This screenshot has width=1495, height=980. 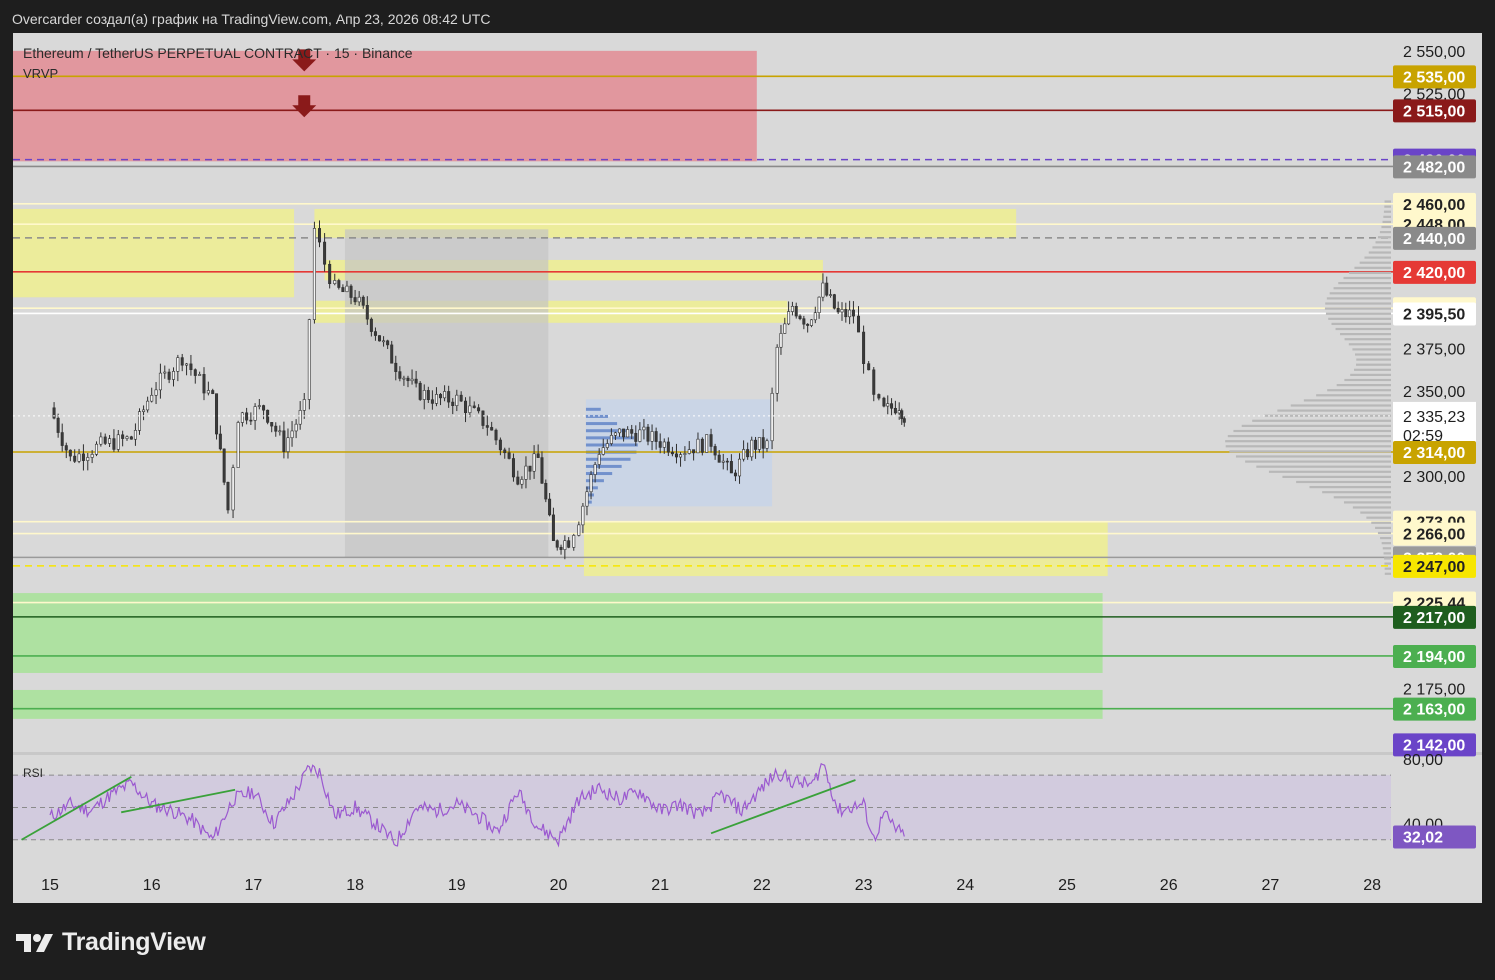 I want to click on price-tick-label: 2 300,00, so click(x=1434, y=477).